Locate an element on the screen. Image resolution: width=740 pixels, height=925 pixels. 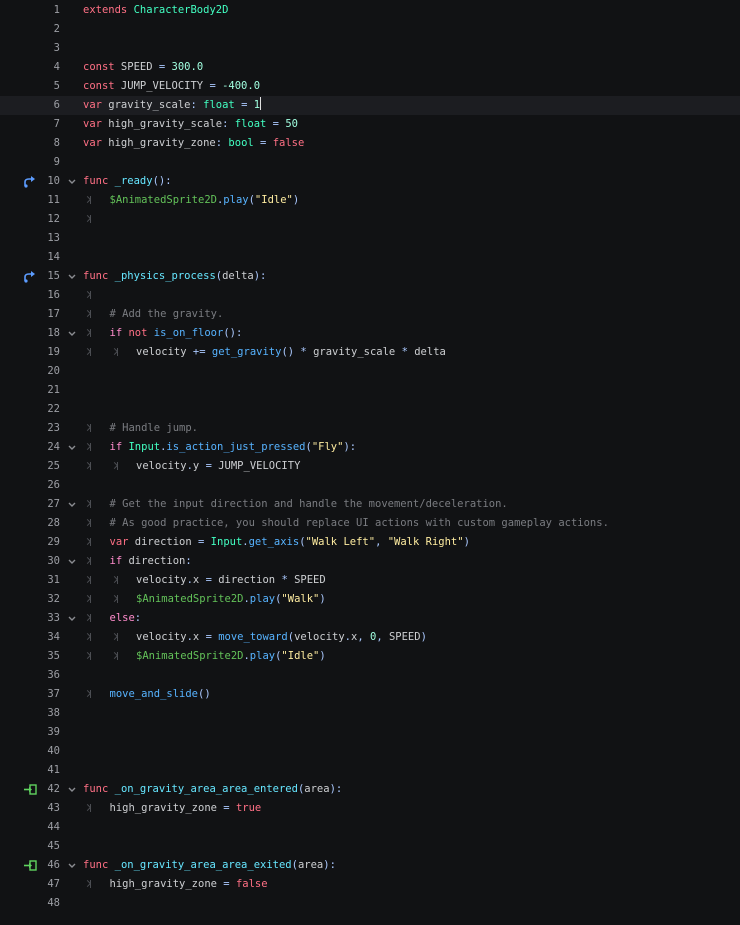
code-line: 31 velocity.x = direction * SPEED is located at coordinates (370, 580).